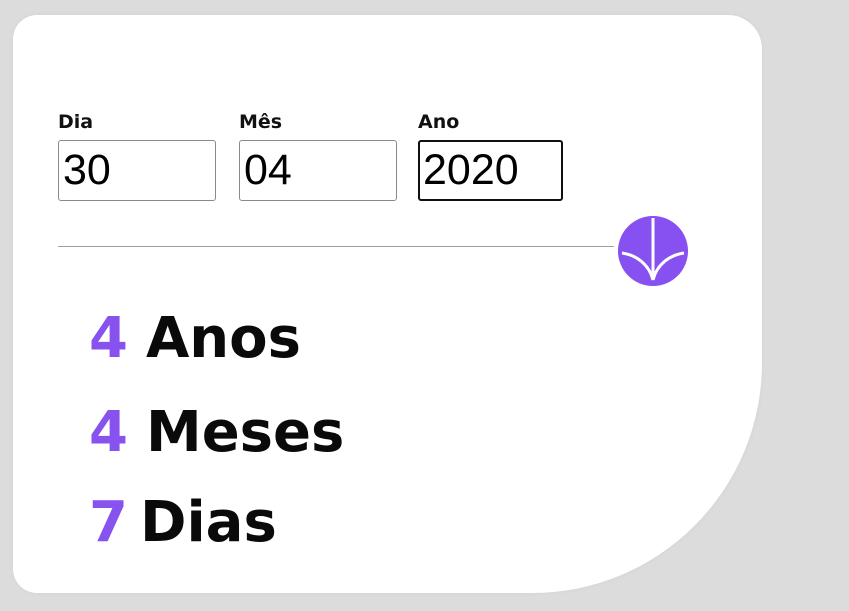 The image size is (849, 611). I want to click on days-unit: Dias, so click(208, 522).